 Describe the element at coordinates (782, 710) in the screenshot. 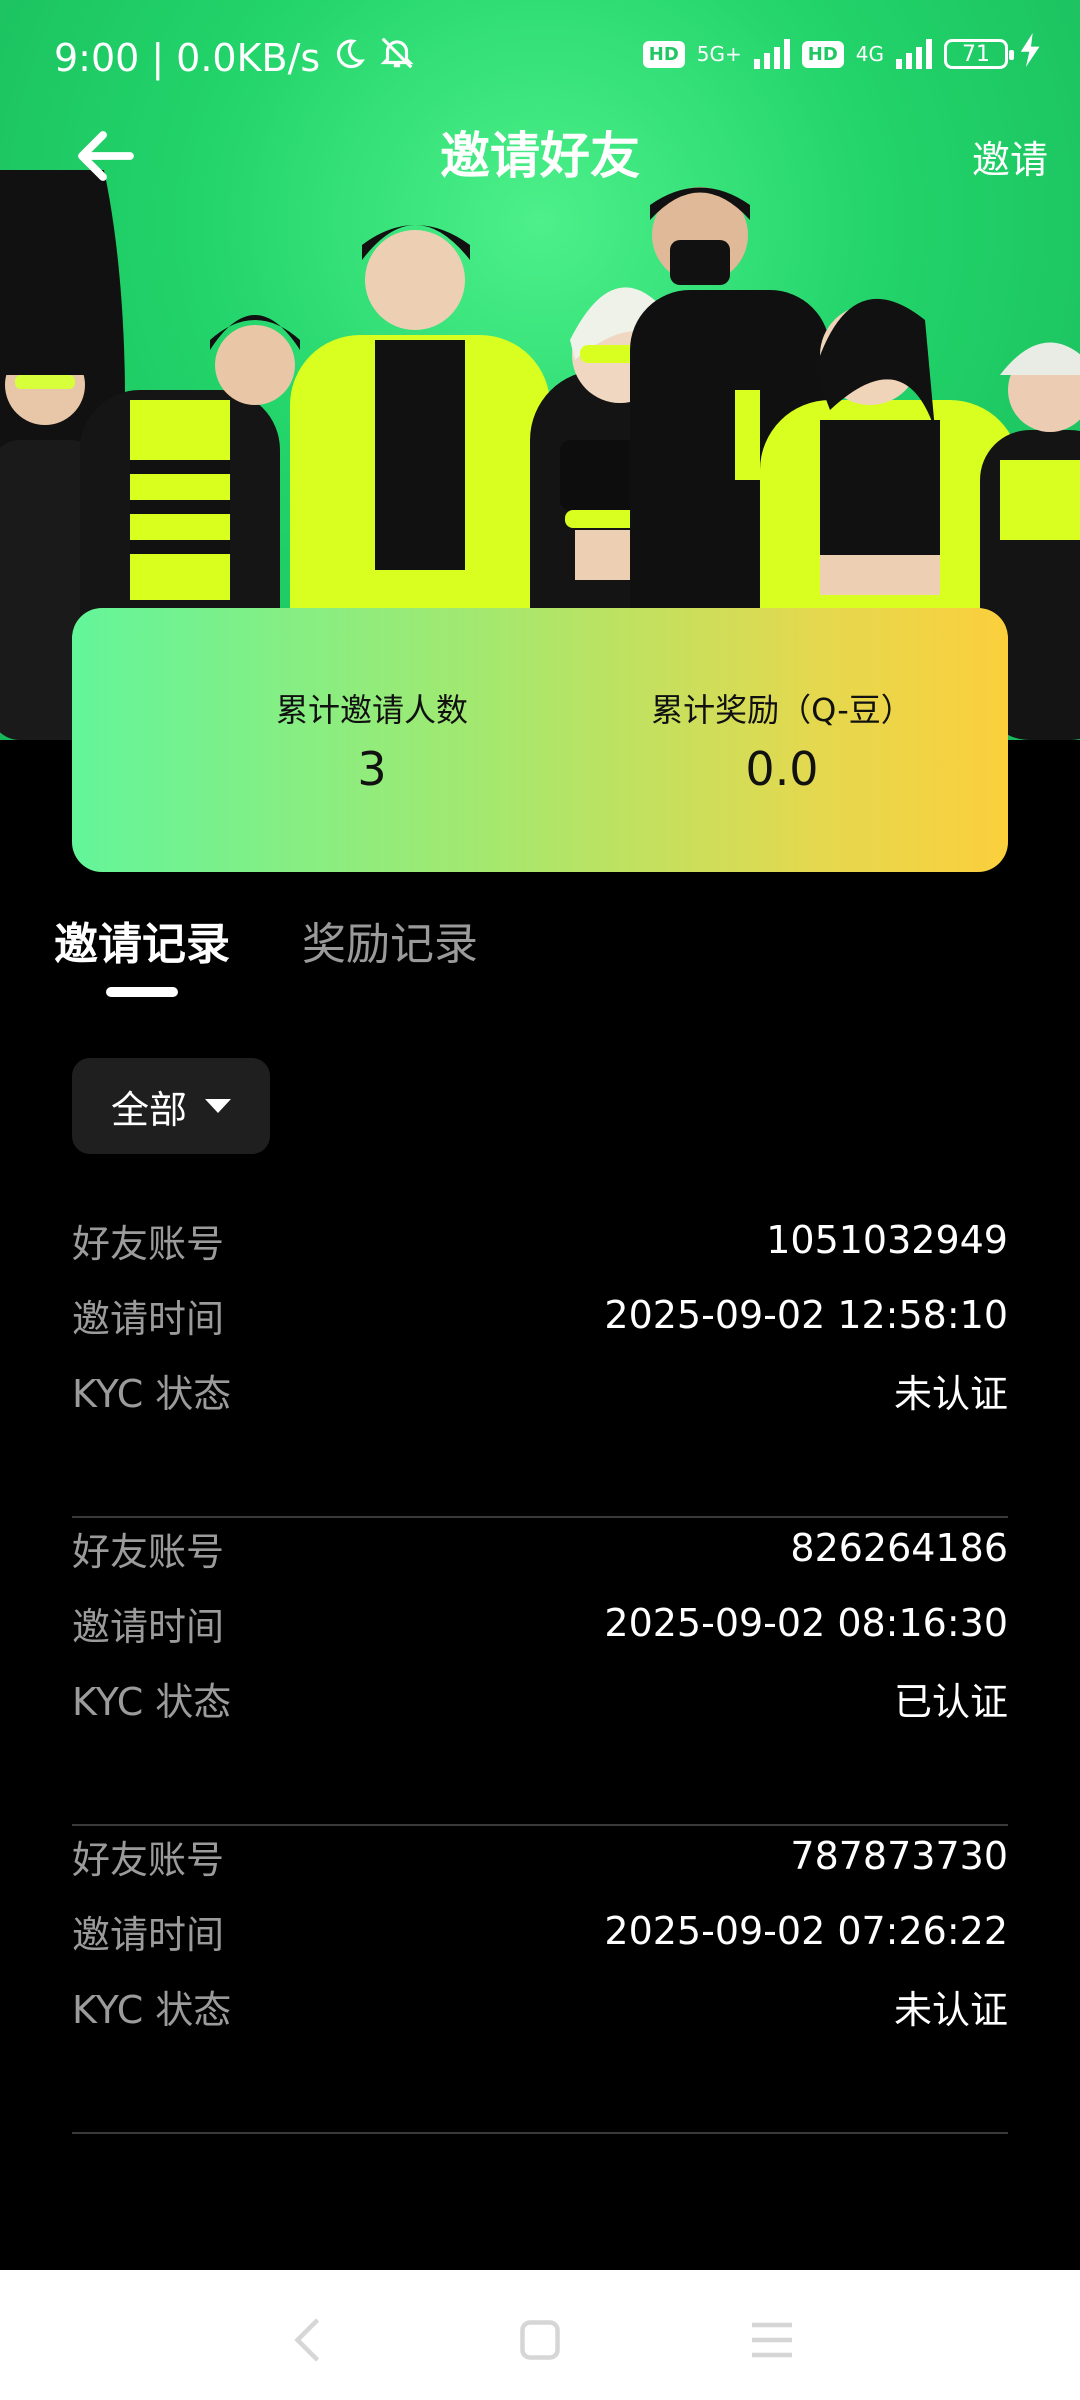

I see `reward-label: 累计奖励（Q-豆）` at that location.